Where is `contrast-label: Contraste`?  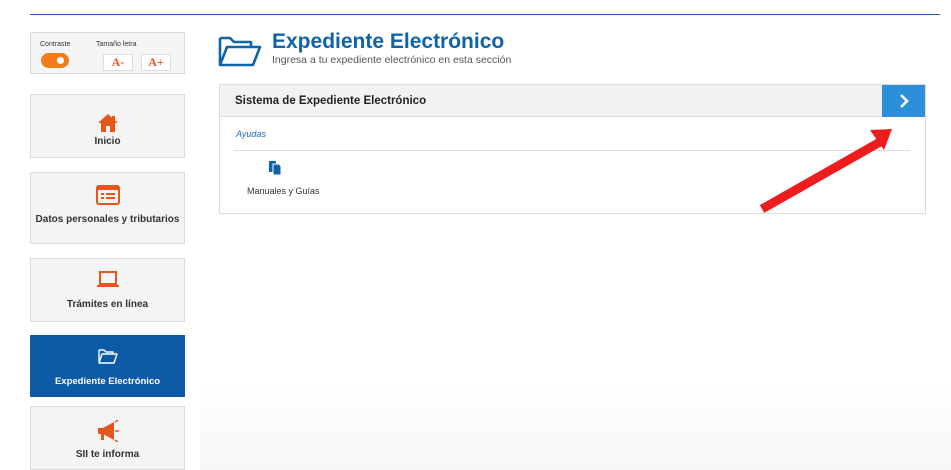
contrast-label: Contraste is located at coordinates (55, 44).